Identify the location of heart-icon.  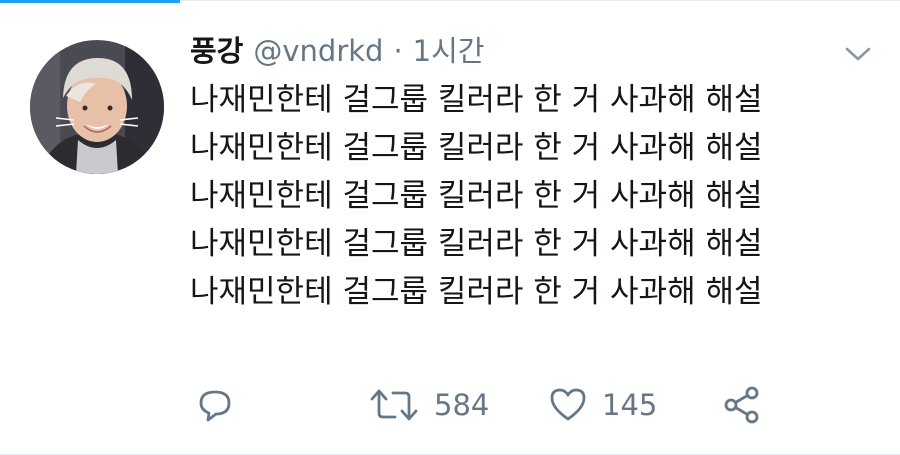
(568, 405).